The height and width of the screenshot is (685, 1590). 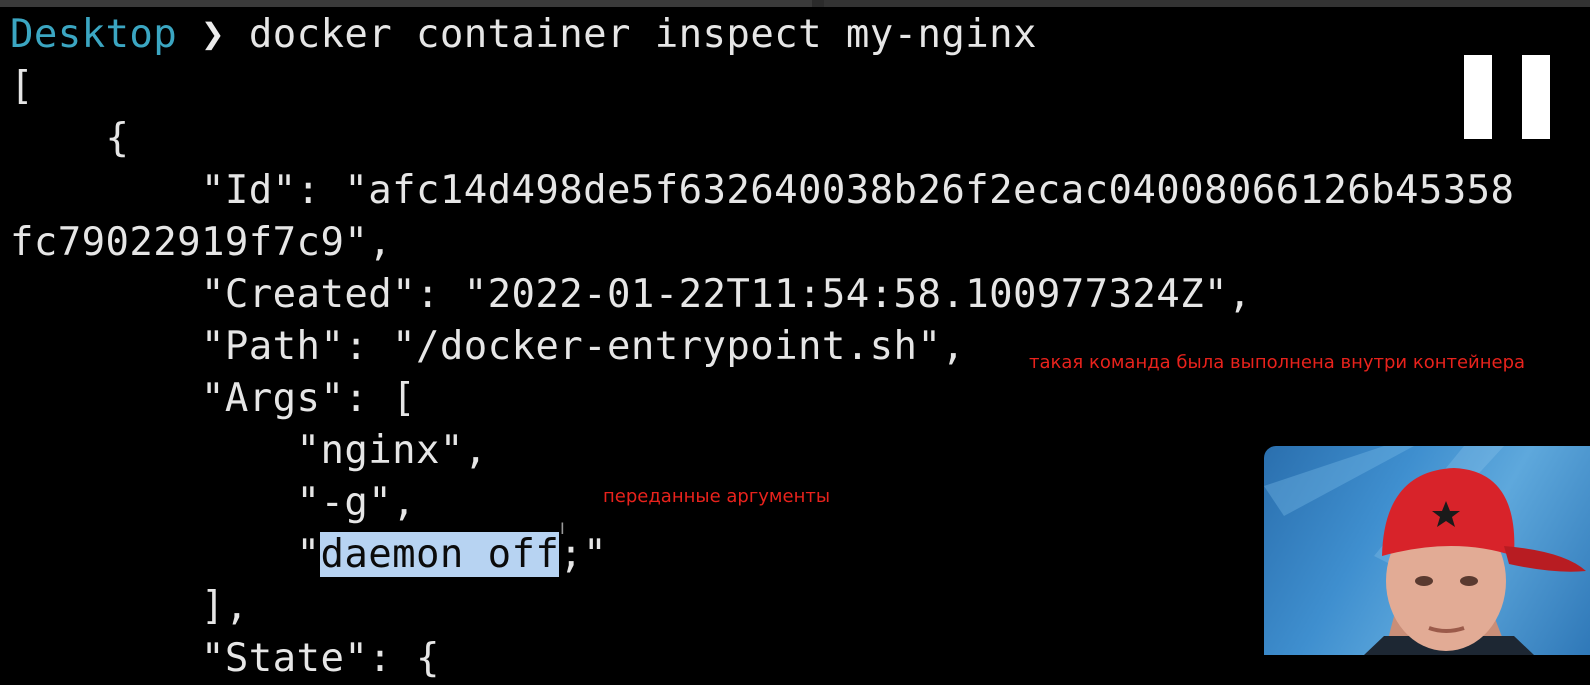 I want to click on presenter-image, so click(x=1425, y=550).